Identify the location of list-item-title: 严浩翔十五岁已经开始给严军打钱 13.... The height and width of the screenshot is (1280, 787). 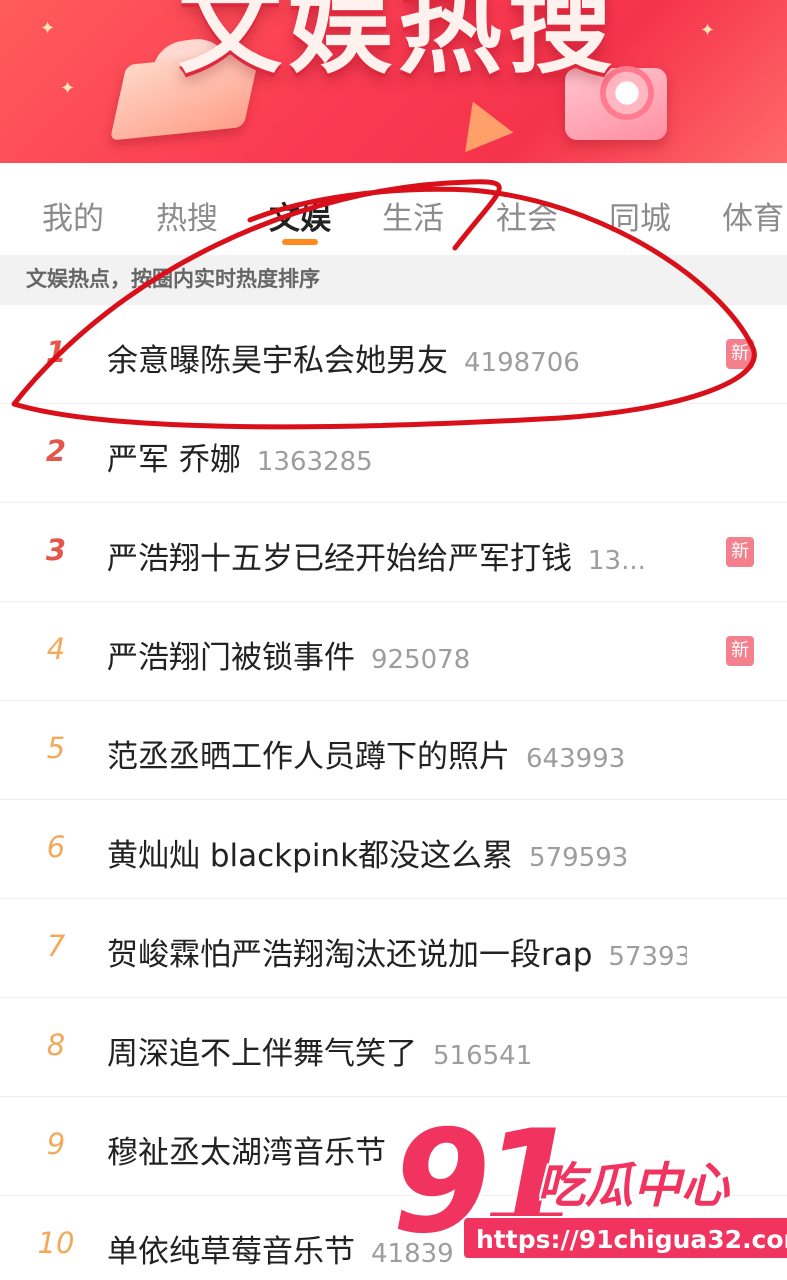
(376, 555).